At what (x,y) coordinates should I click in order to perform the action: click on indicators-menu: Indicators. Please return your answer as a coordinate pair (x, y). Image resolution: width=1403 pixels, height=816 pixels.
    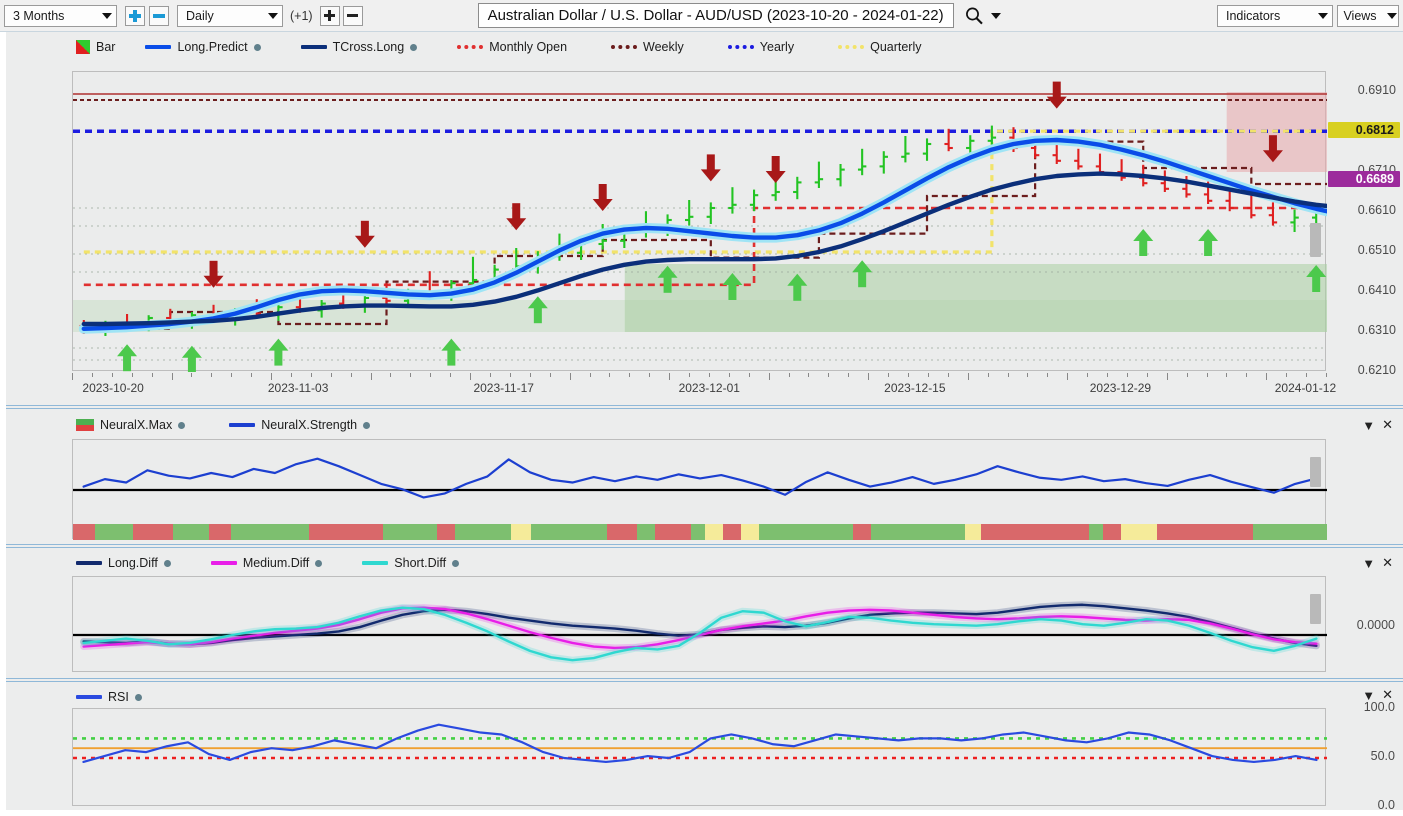
    Looking at the image, I should click on (1275, 15).